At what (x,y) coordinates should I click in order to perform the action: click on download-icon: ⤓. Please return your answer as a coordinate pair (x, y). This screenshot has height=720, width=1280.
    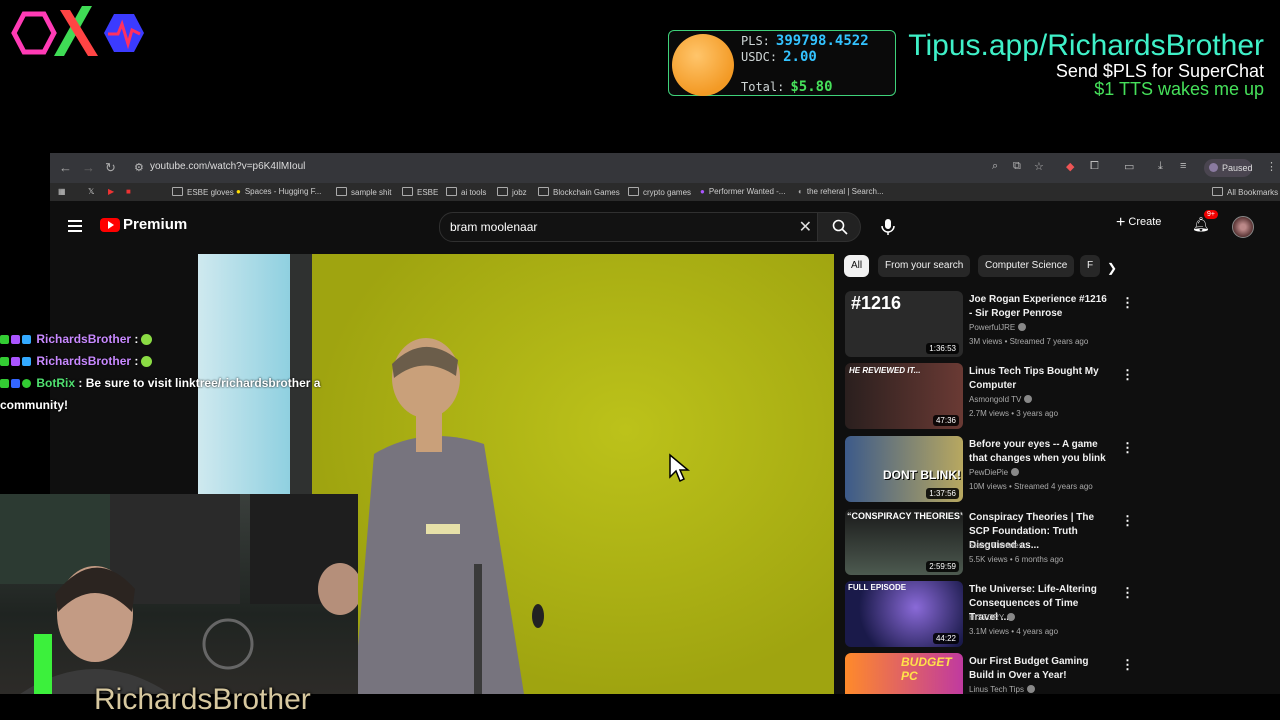
    Looking at the image, I should click on (1160, 166).